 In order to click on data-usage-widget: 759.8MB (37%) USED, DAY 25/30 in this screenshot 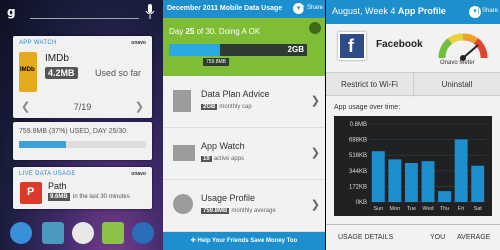, I will do `click(82, 141)`.